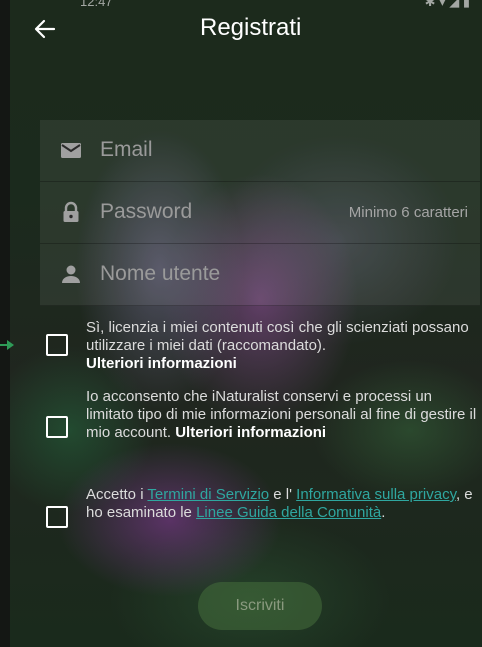 The width and height of the screenshot is (482, 647). What do you see at coordinates (45, 29) in the screenshot?
I see `back-arrow-icon` at bounding box center [45, 29].